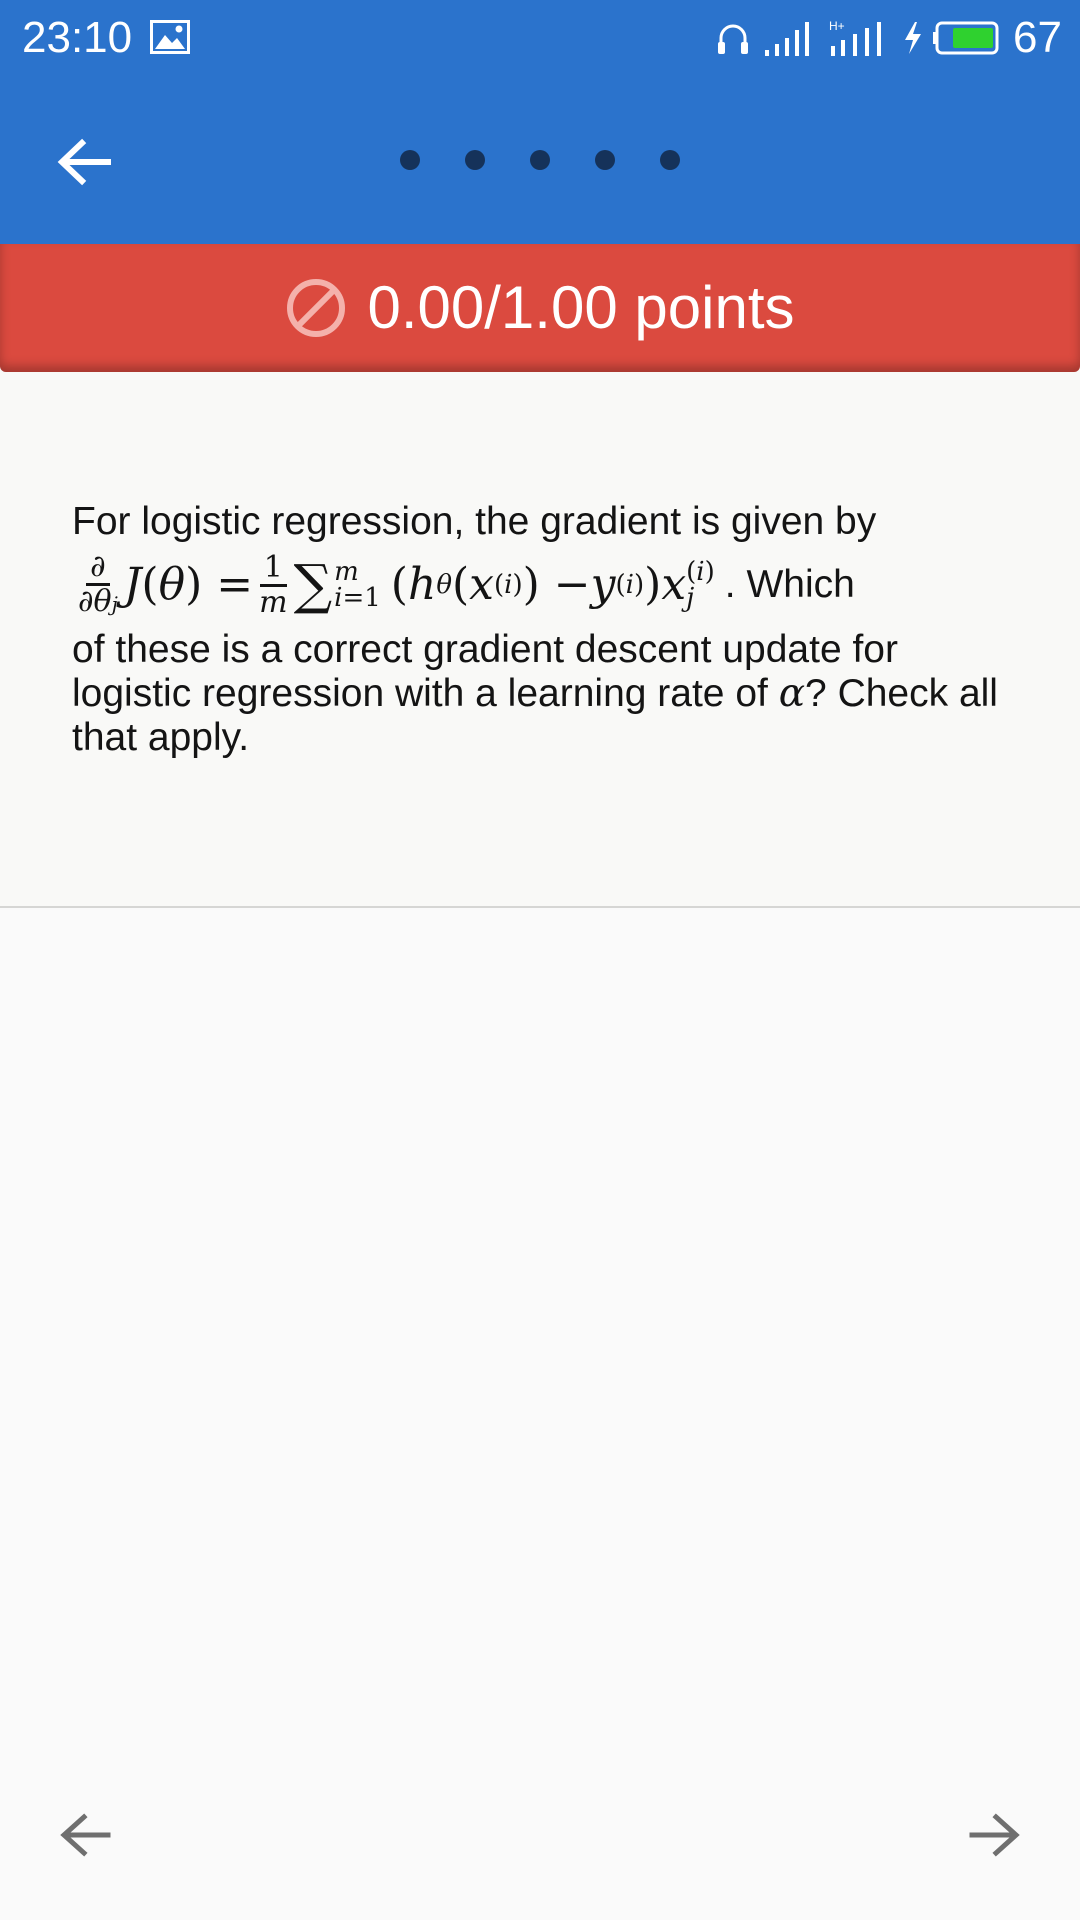 The width and height of the screenshot is (1080, 1920). I want to click on status-indicators: H+ 67, so click(887, 38).